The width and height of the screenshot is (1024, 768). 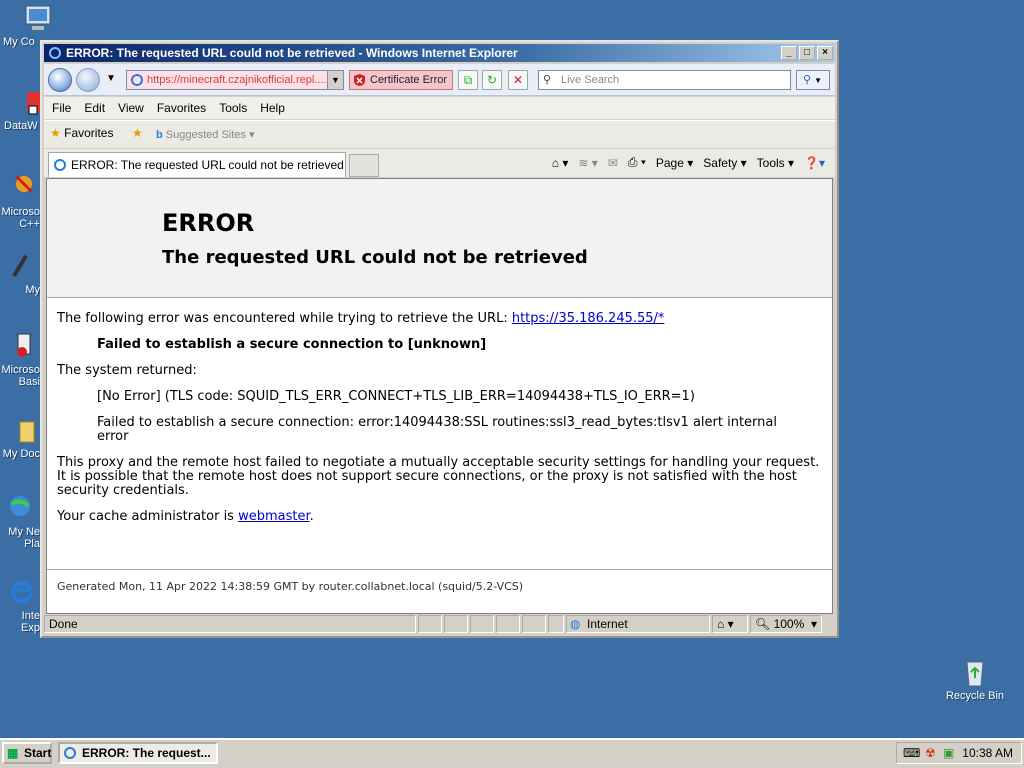 What do you see at coordinates (94, 108) in the screenshot?
I see `menu-edit: Edit` at bounding box center [94, 108].